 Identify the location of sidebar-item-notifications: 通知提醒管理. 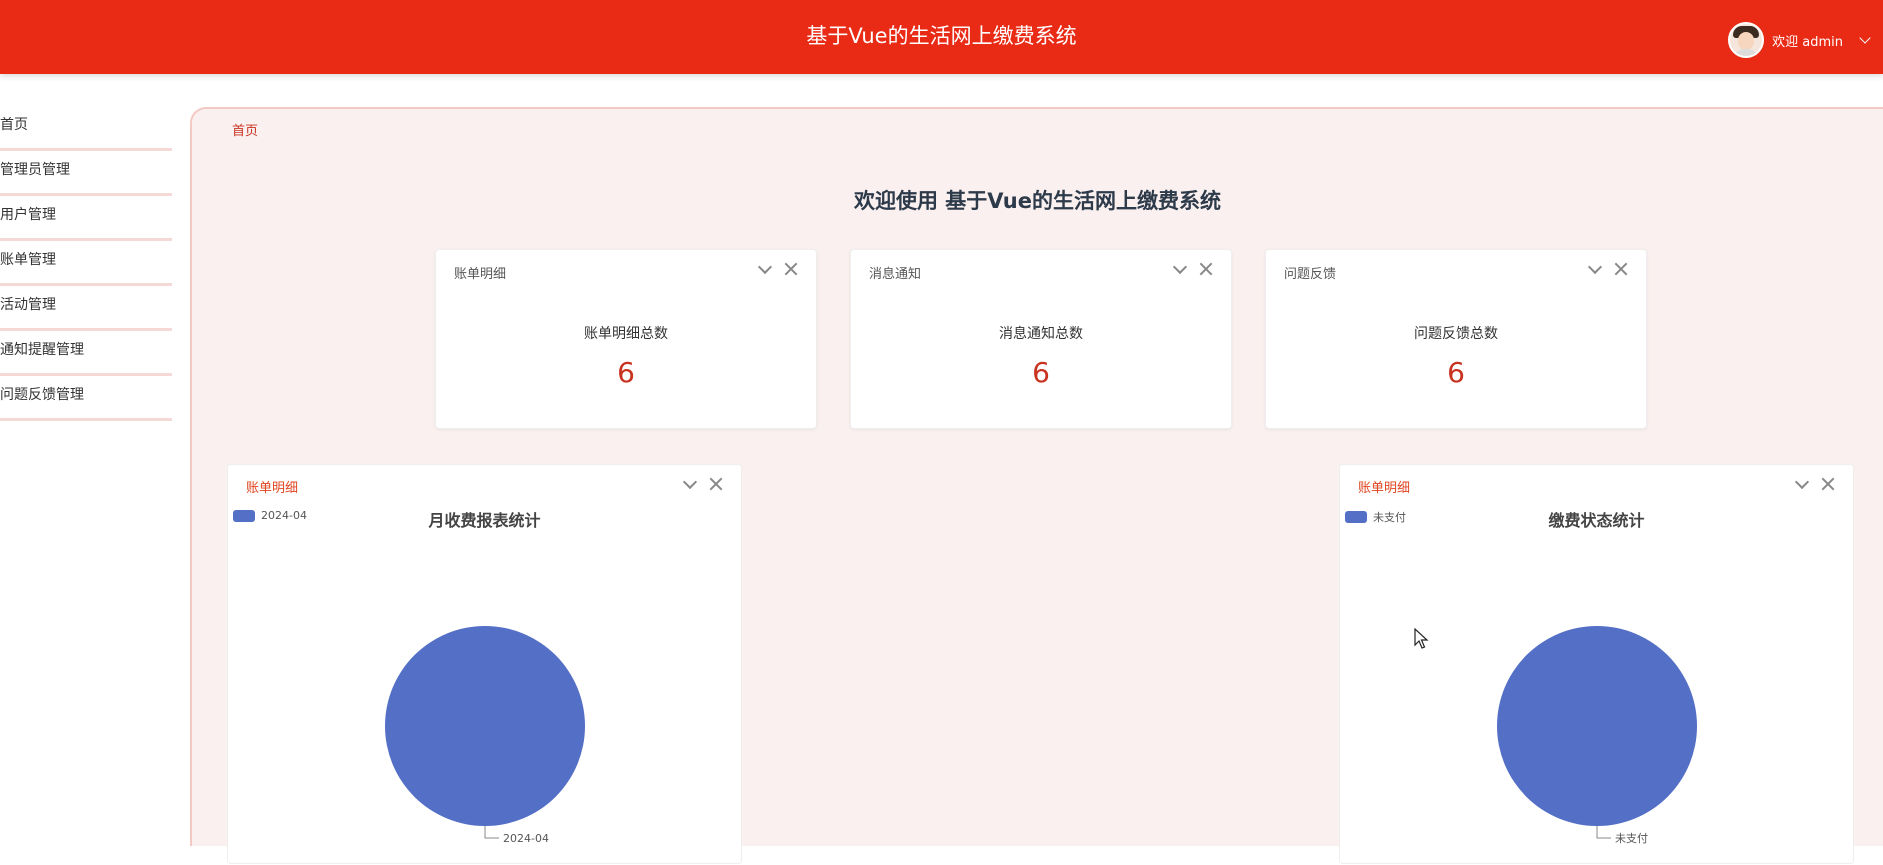
(86, 353).